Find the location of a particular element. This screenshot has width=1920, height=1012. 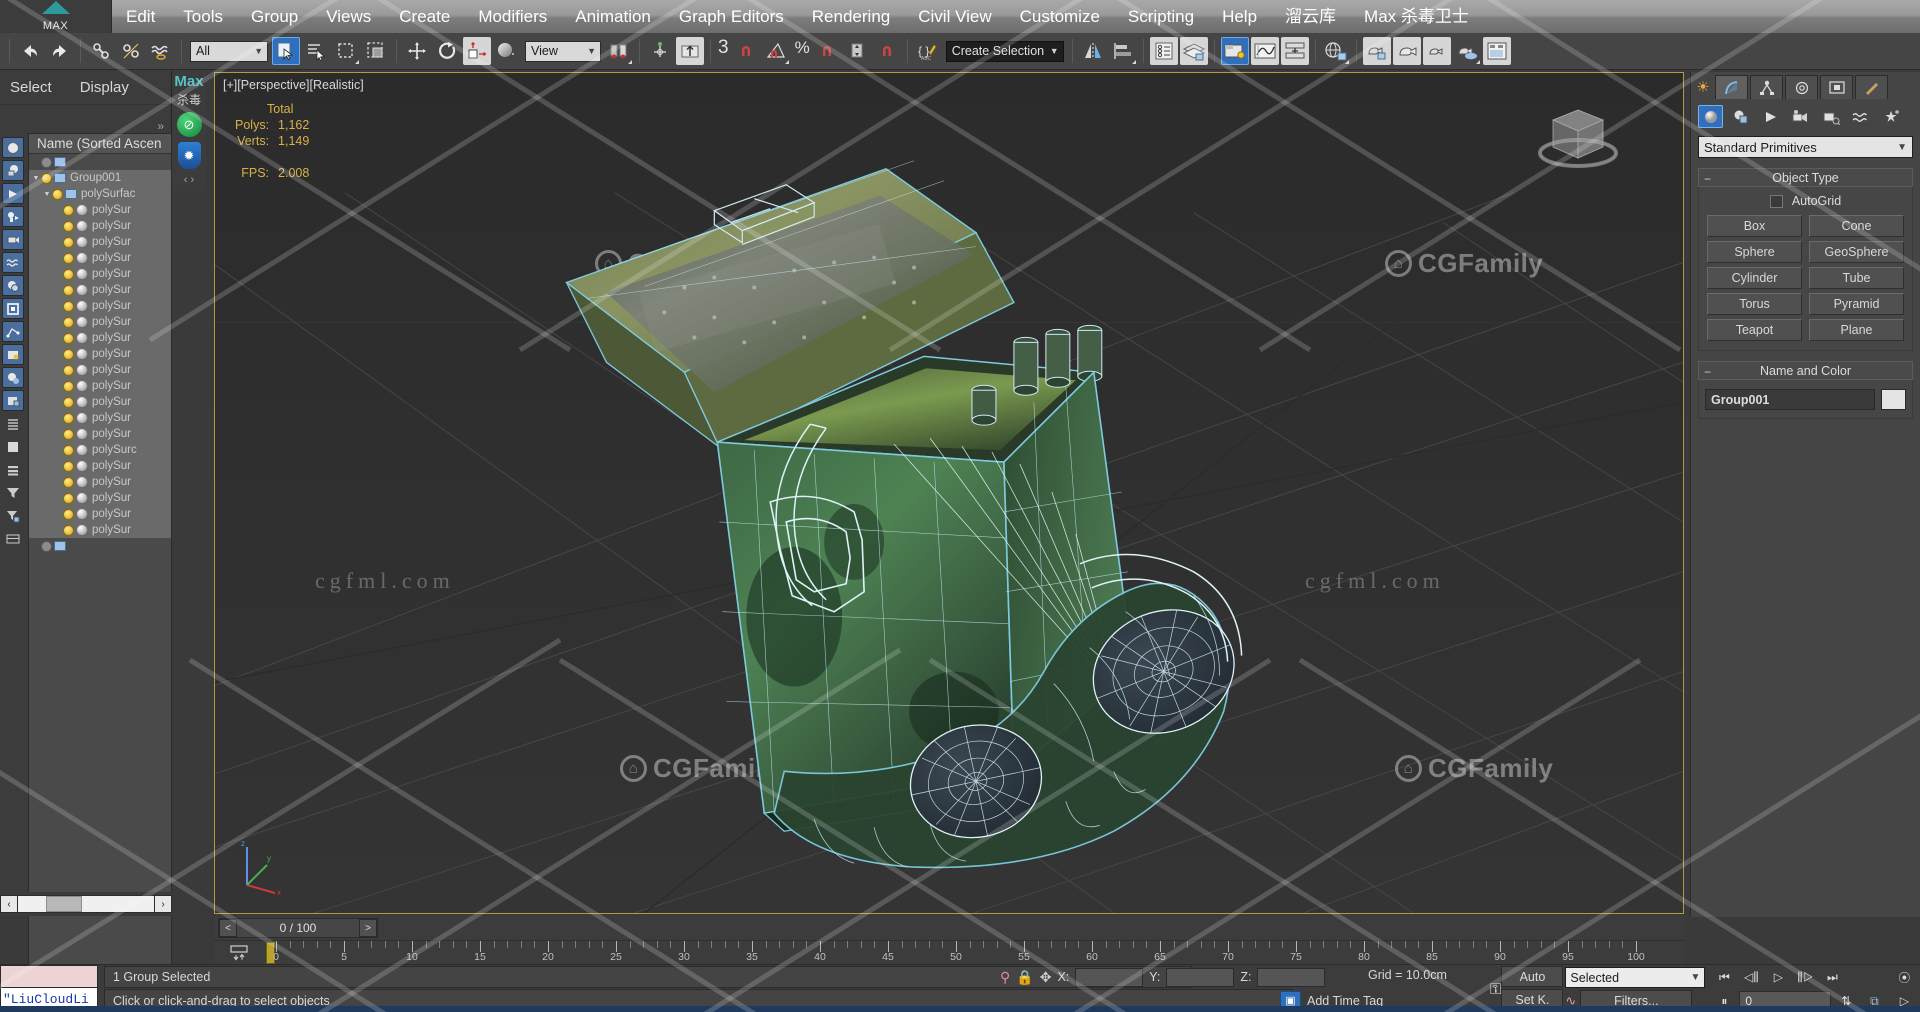

create-cylinder-button: Cylinder is located at coordinates (1754, 278).